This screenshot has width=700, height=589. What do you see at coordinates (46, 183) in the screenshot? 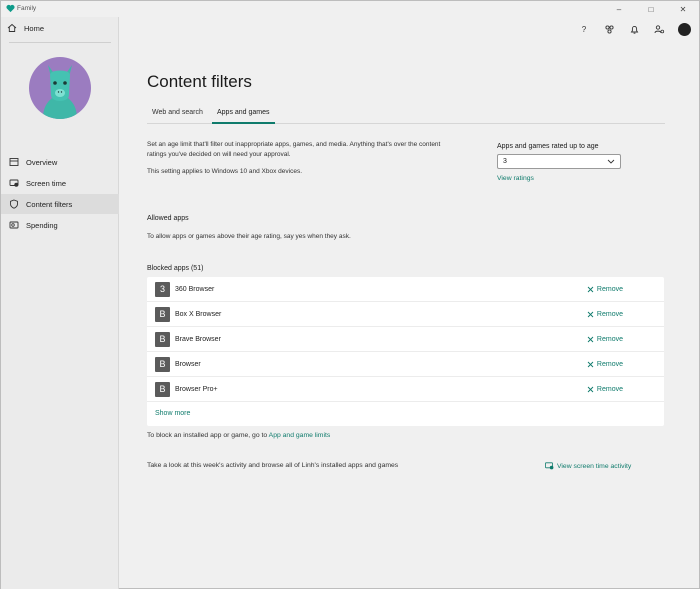
I see `sidebar-item-label: Screen time` at bounding box center [46, 183].